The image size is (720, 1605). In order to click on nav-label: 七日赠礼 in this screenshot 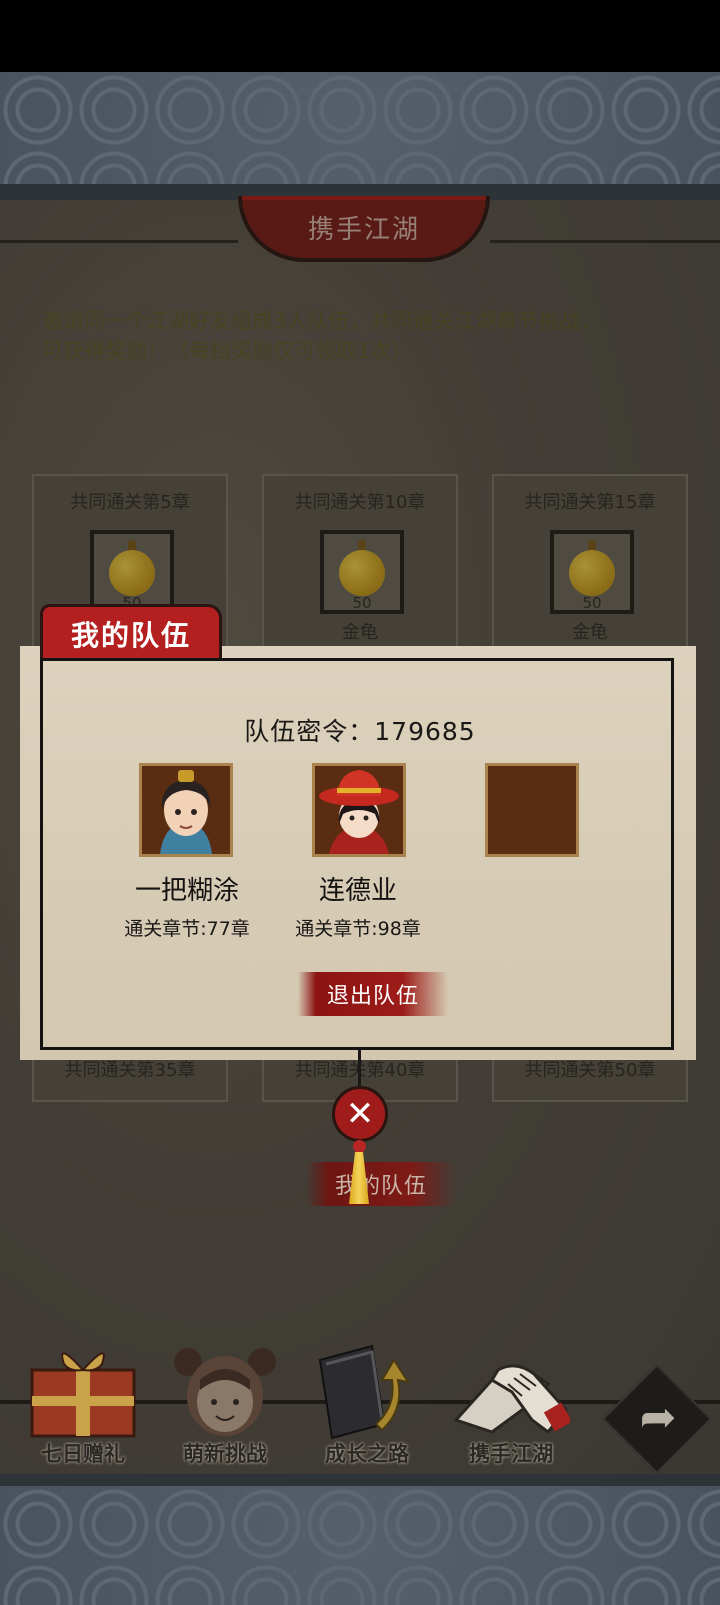, I will do `click(83, 1454)`.